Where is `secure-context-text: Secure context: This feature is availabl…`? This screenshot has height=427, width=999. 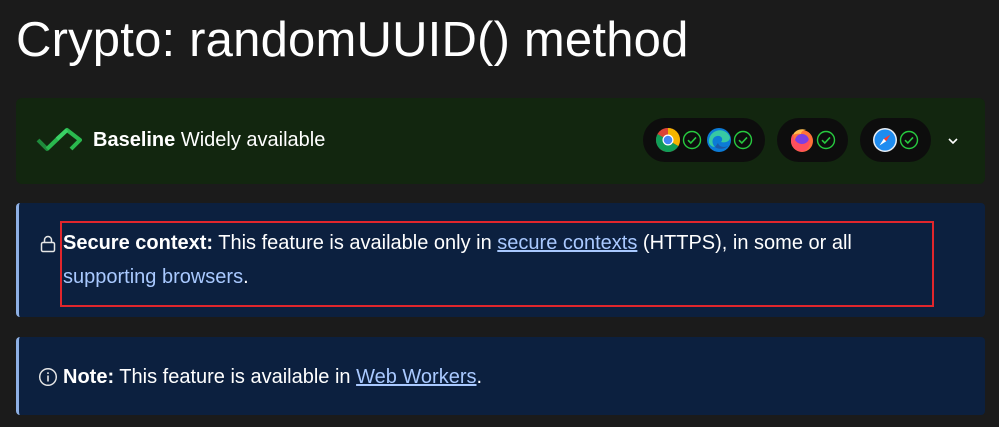 secure-context-text: Secure context: This feature is availabl… is located at coordinates (457, 260).